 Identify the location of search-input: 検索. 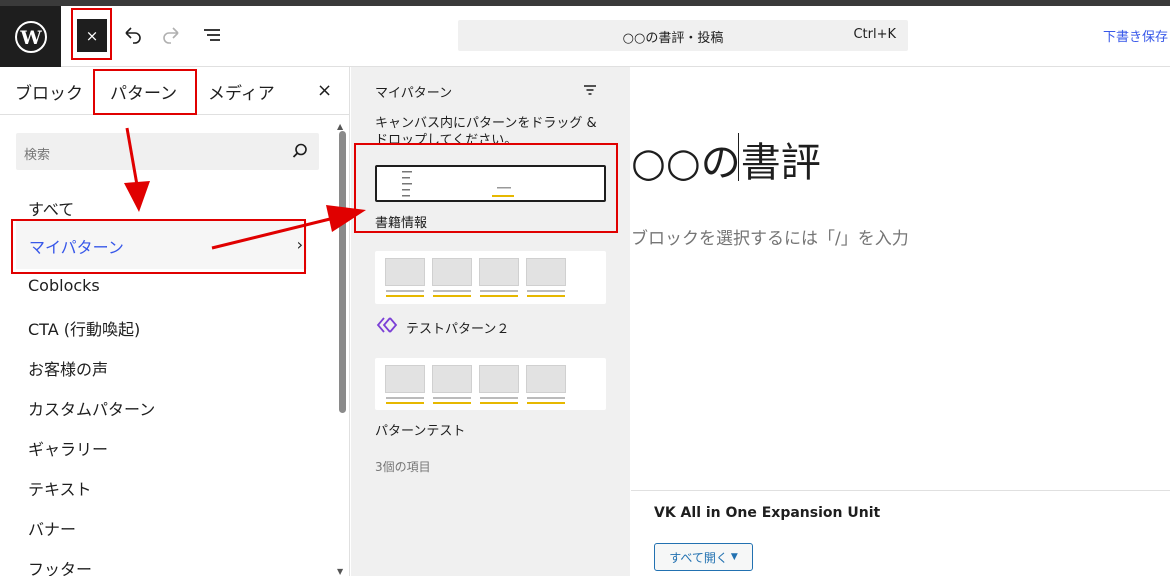
(167, 151).